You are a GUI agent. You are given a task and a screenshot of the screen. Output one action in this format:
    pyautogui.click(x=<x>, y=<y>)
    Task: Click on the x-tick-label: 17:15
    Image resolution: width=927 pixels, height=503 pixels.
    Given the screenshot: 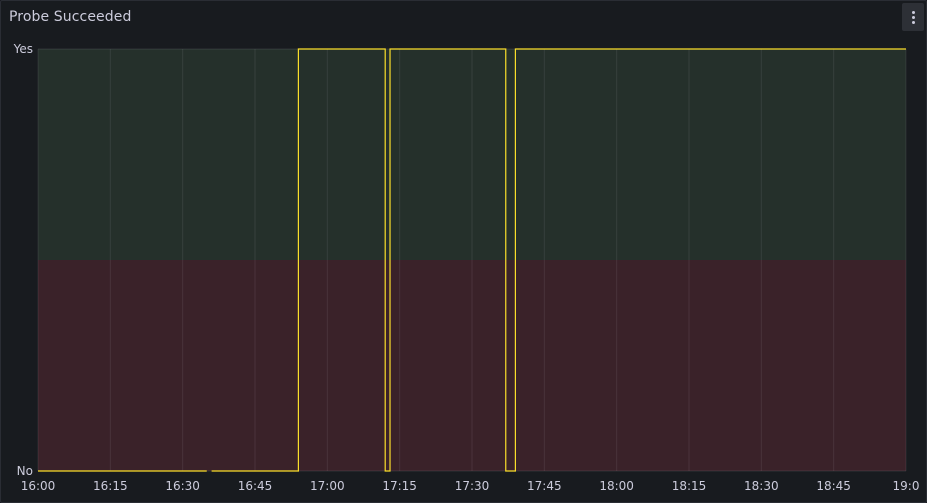 What is the action you would take?
    pyautogui.click(x=399, y=486)
    